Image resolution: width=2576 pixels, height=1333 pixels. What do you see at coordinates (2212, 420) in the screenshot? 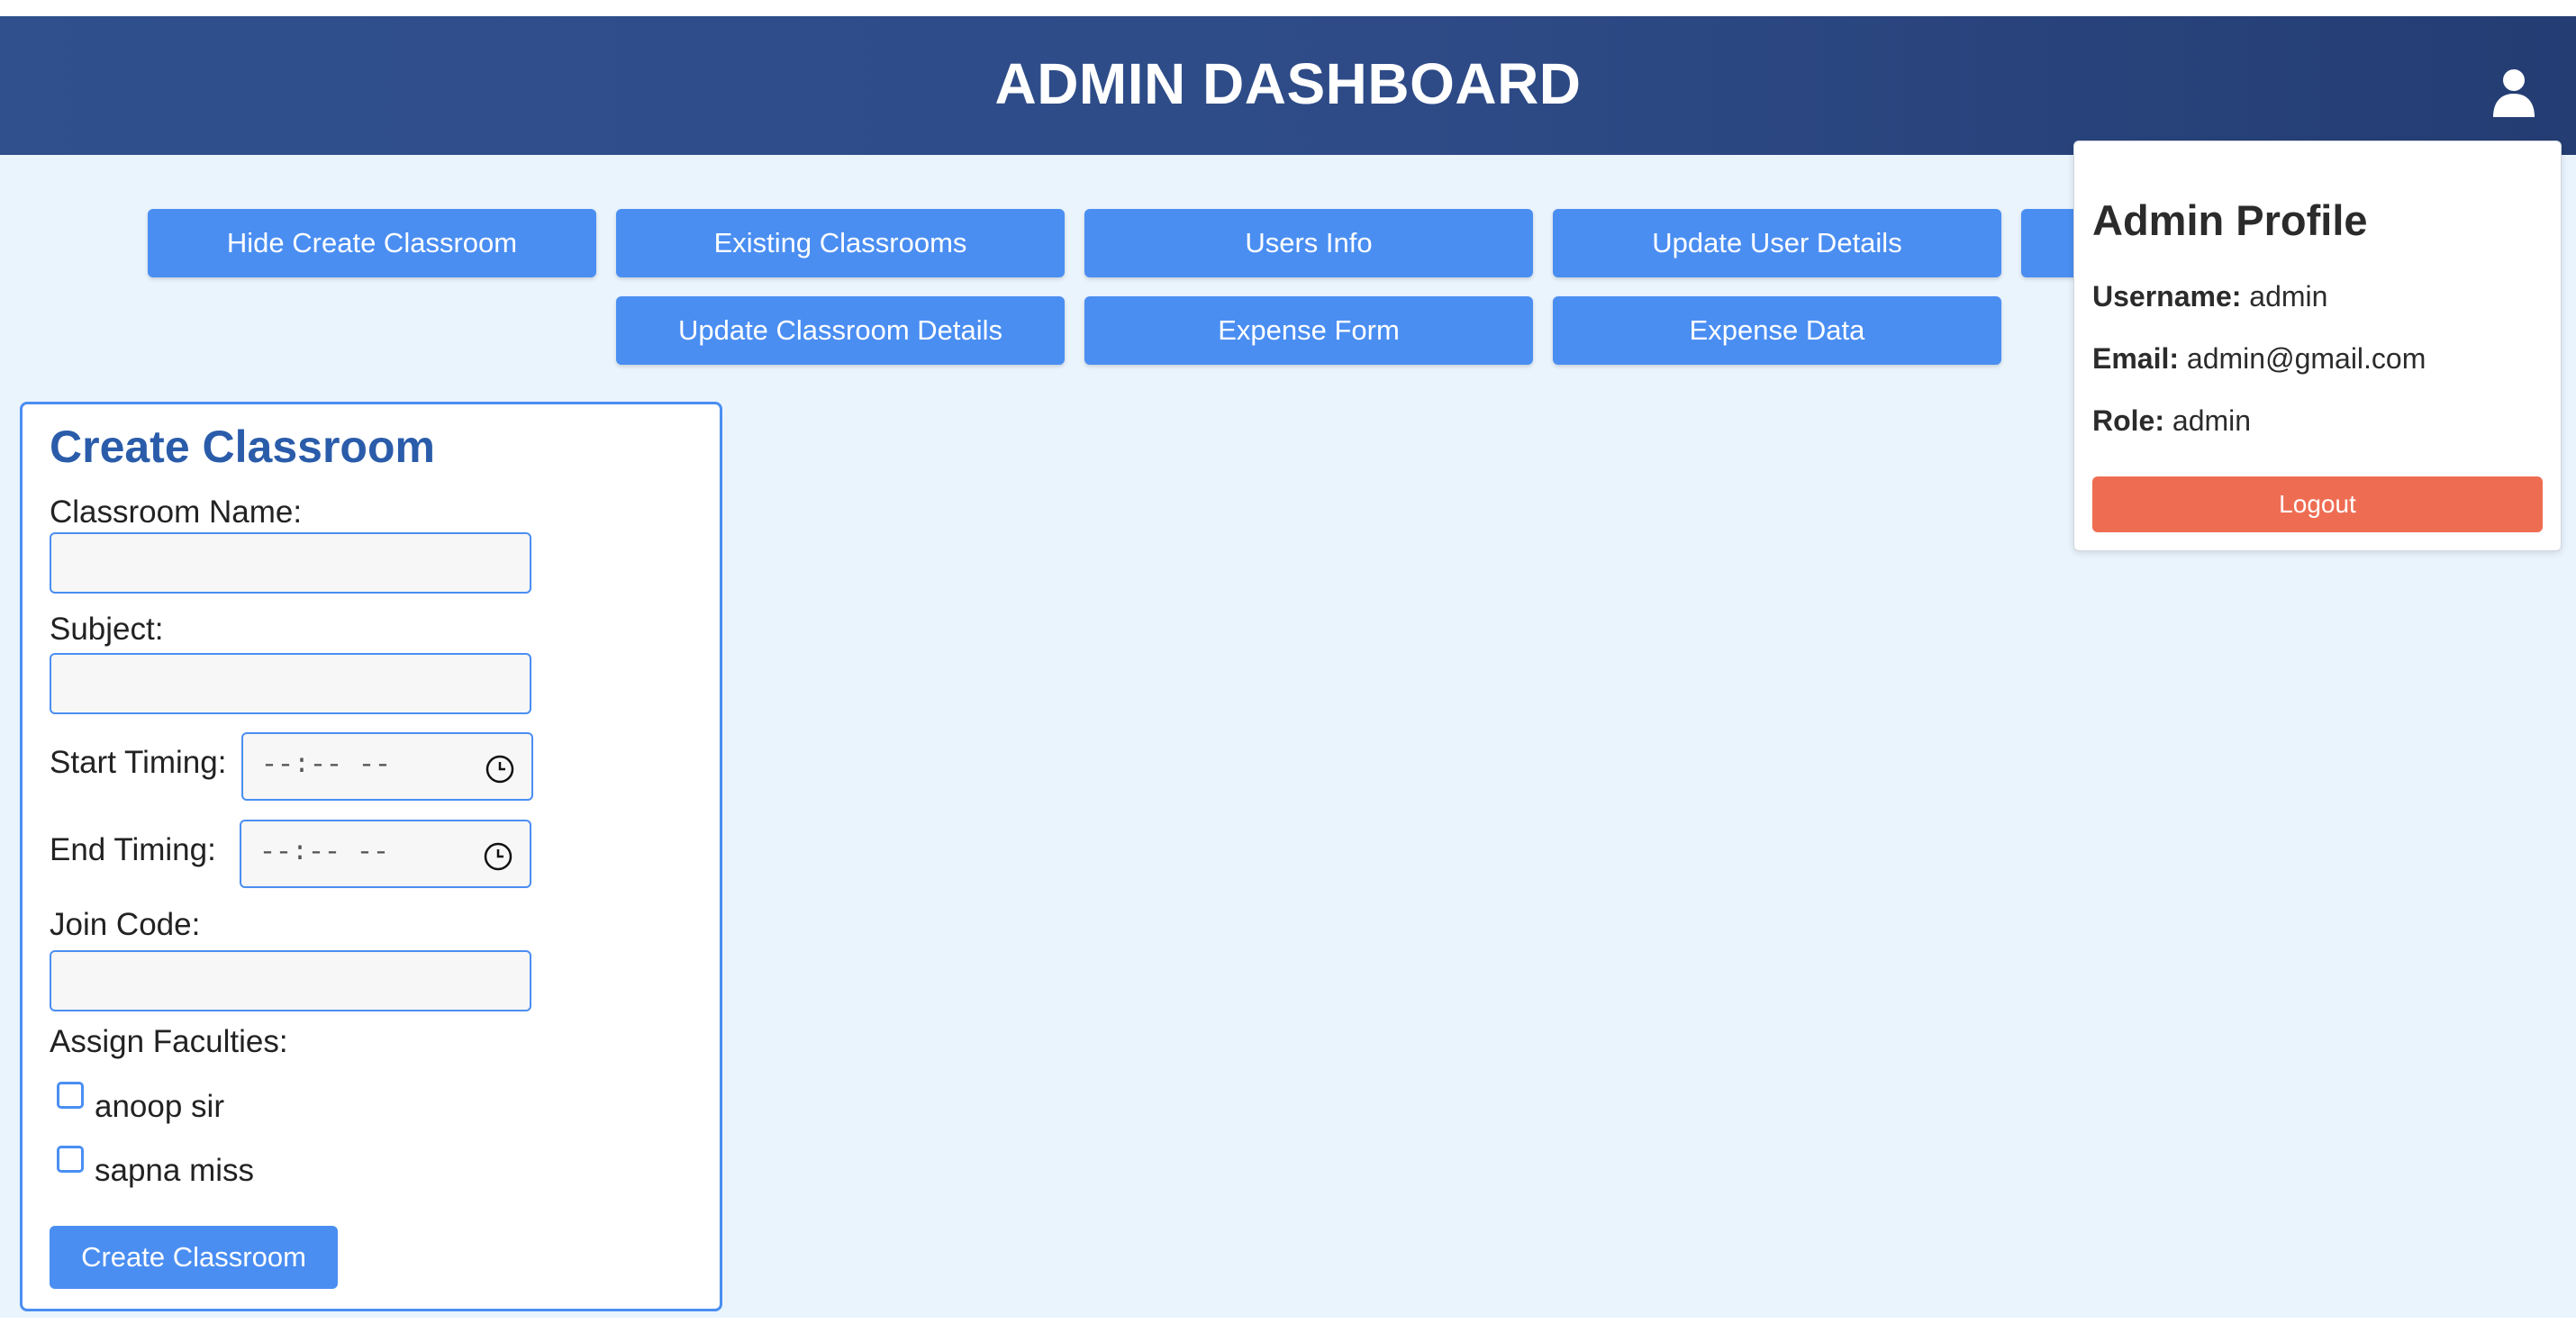
I see `role-value: admin` at bounding box center [2212, 420].